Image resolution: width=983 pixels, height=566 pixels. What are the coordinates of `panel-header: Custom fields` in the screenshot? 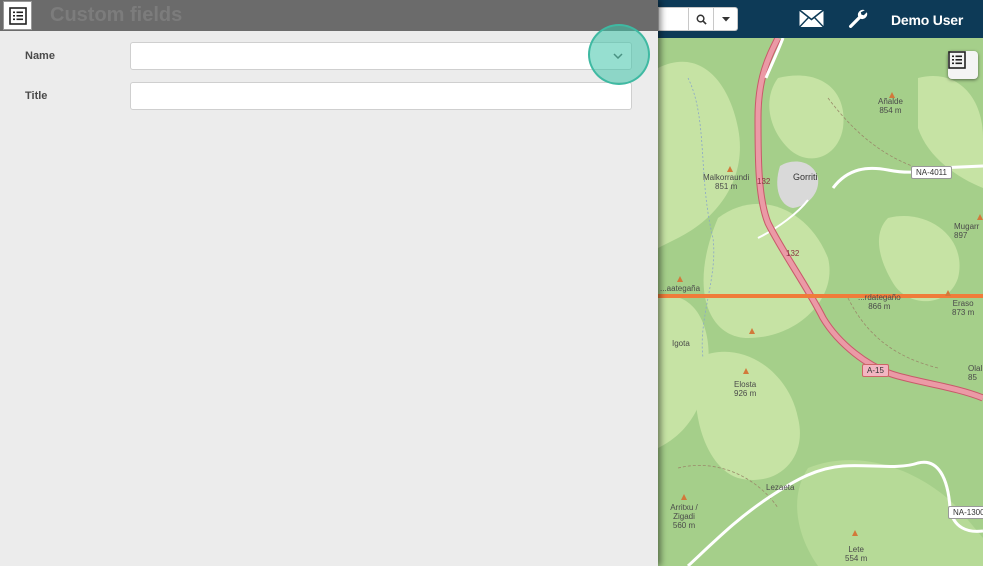 It's located at (329, 15).